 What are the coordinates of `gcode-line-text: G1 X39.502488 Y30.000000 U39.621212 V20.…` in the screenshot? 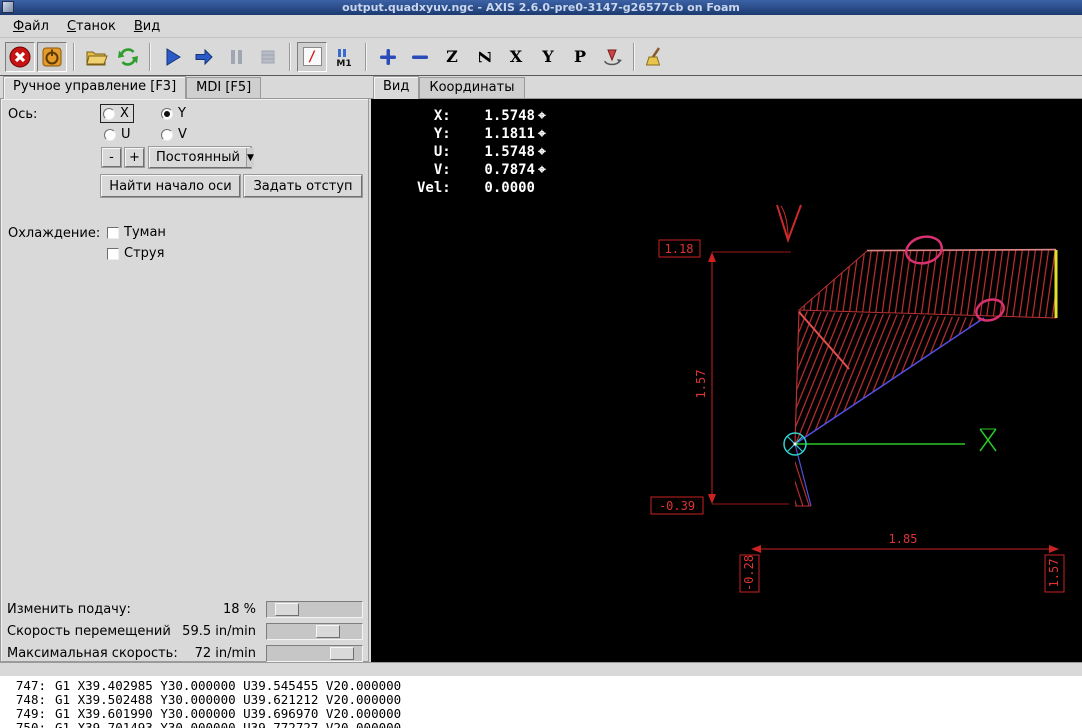 It's located at (228, 699).